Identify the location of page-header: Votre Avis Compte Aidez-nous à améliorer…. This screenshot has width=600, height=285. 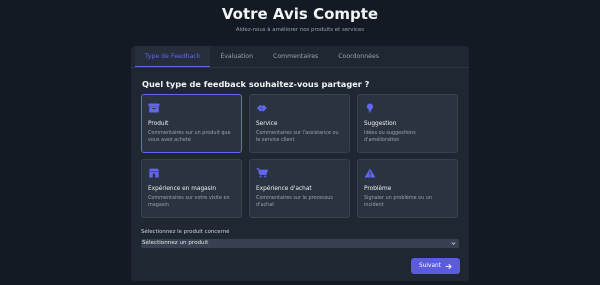
(300, 18).